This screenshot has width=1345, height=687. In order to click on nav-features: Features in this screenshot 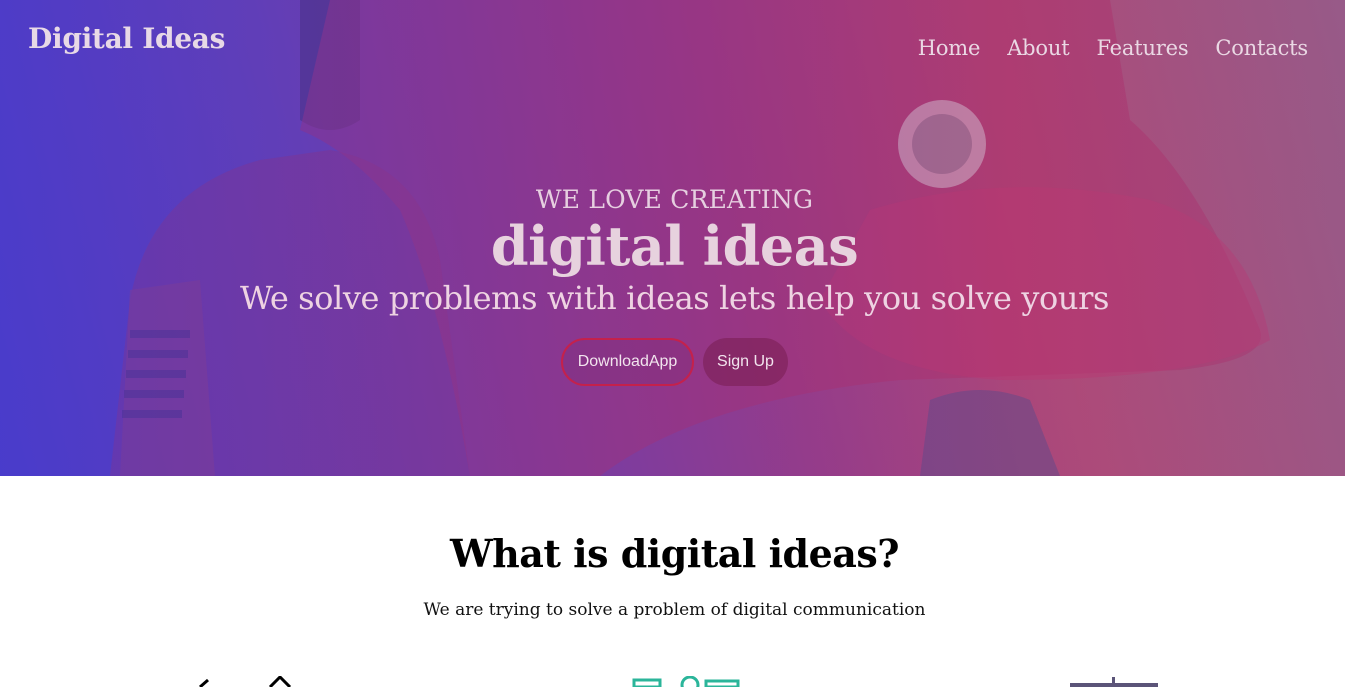, I will do `click(1142, 48)`.